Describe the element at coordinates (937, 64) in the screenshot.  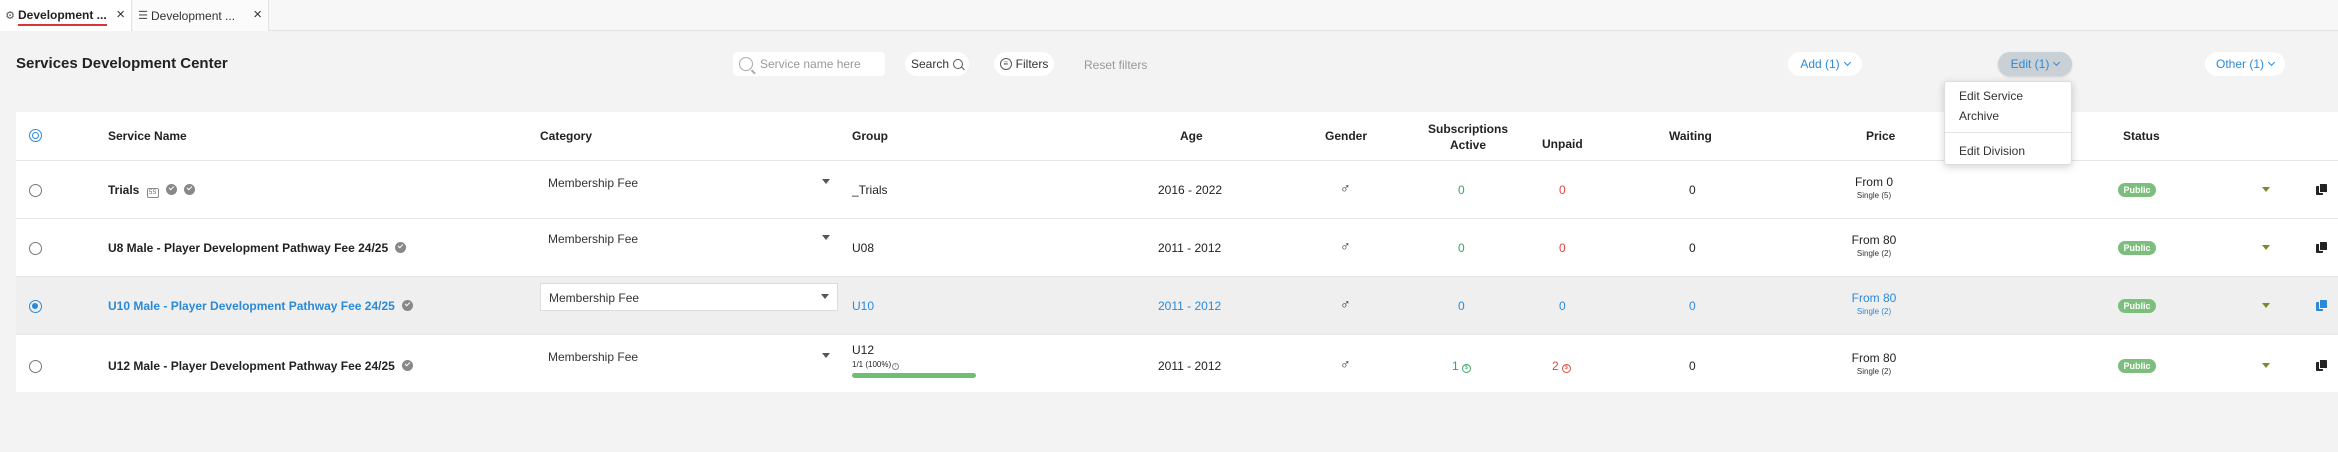
I see `search-button: Search` at that location.